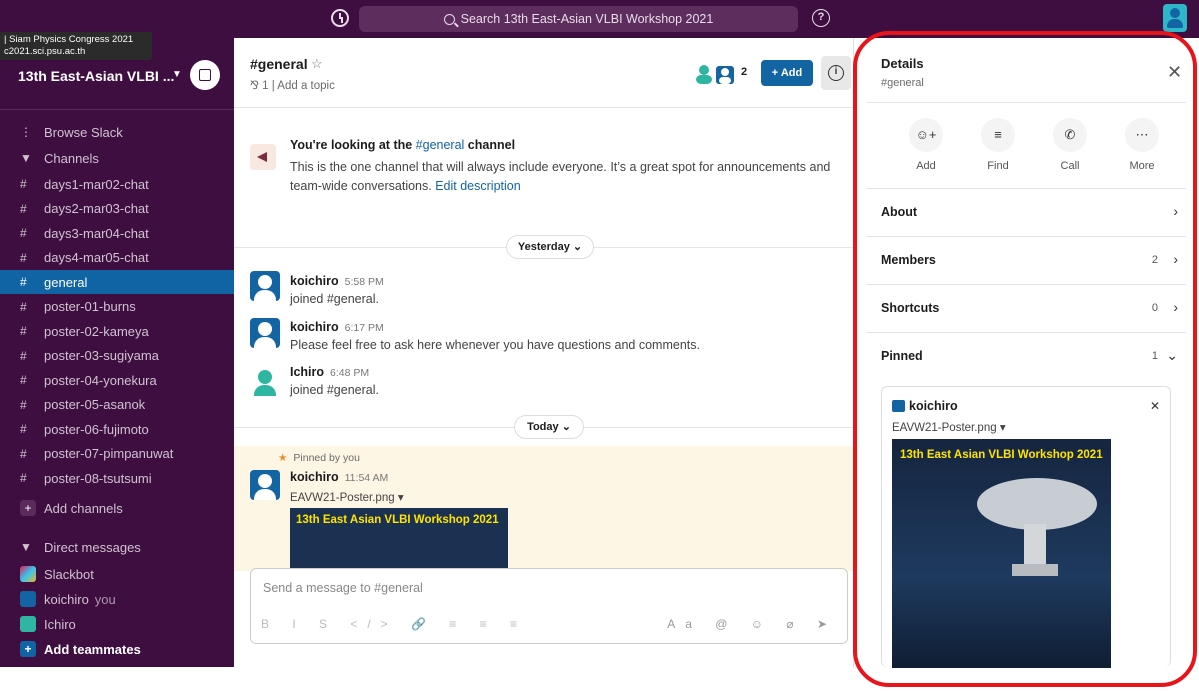  What do you see at coordinates (1026, 308) in the screenshot?
I see `details-row-shortcuts: Shortcuts 0 ›` at bounding box center [1026, 308].